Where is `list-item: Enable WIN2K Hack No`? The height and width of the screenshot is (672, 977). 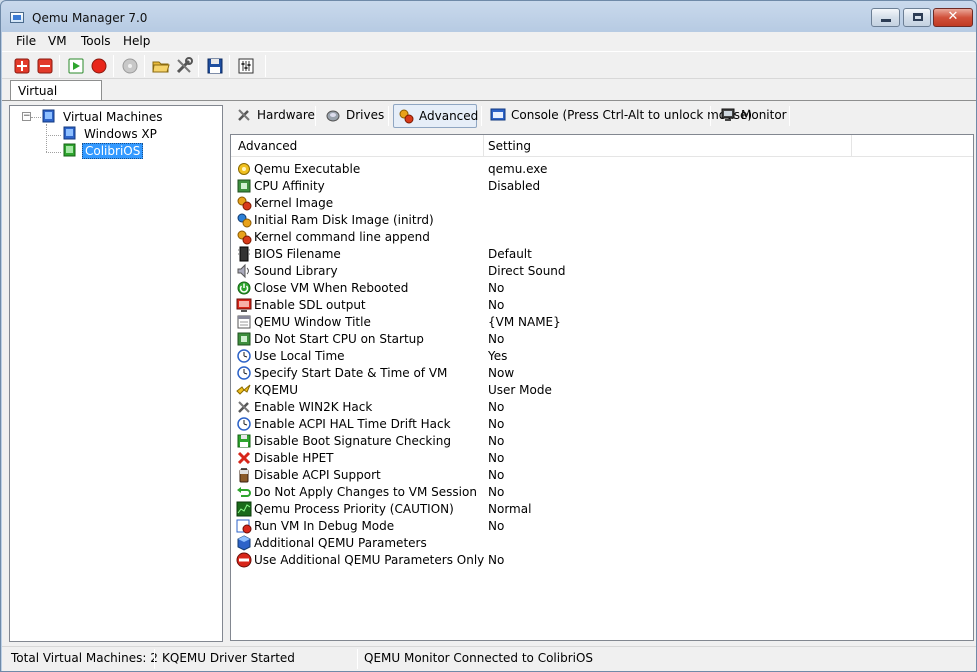
list-item: Enable WIN2K Hack No is located at coordinates (602, 407).